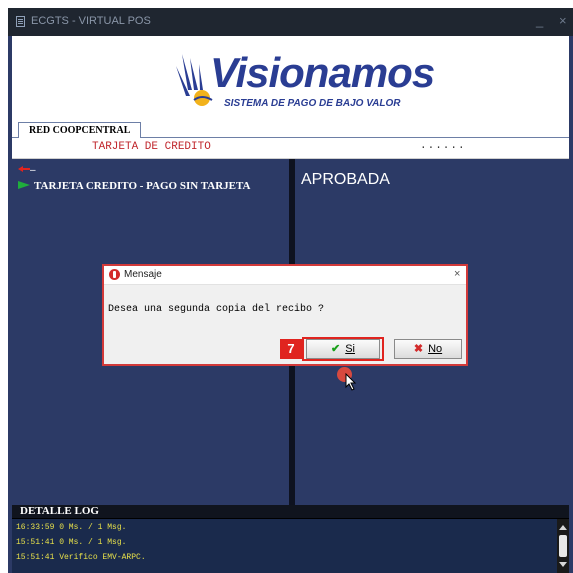  I want to click on close-window-button: ×, so click(563, 20).